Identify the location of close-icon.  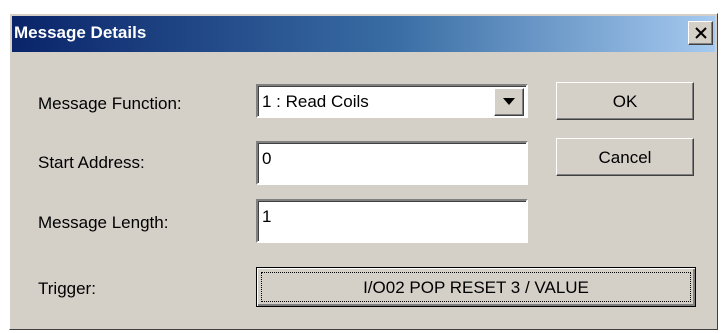
(701, 33).